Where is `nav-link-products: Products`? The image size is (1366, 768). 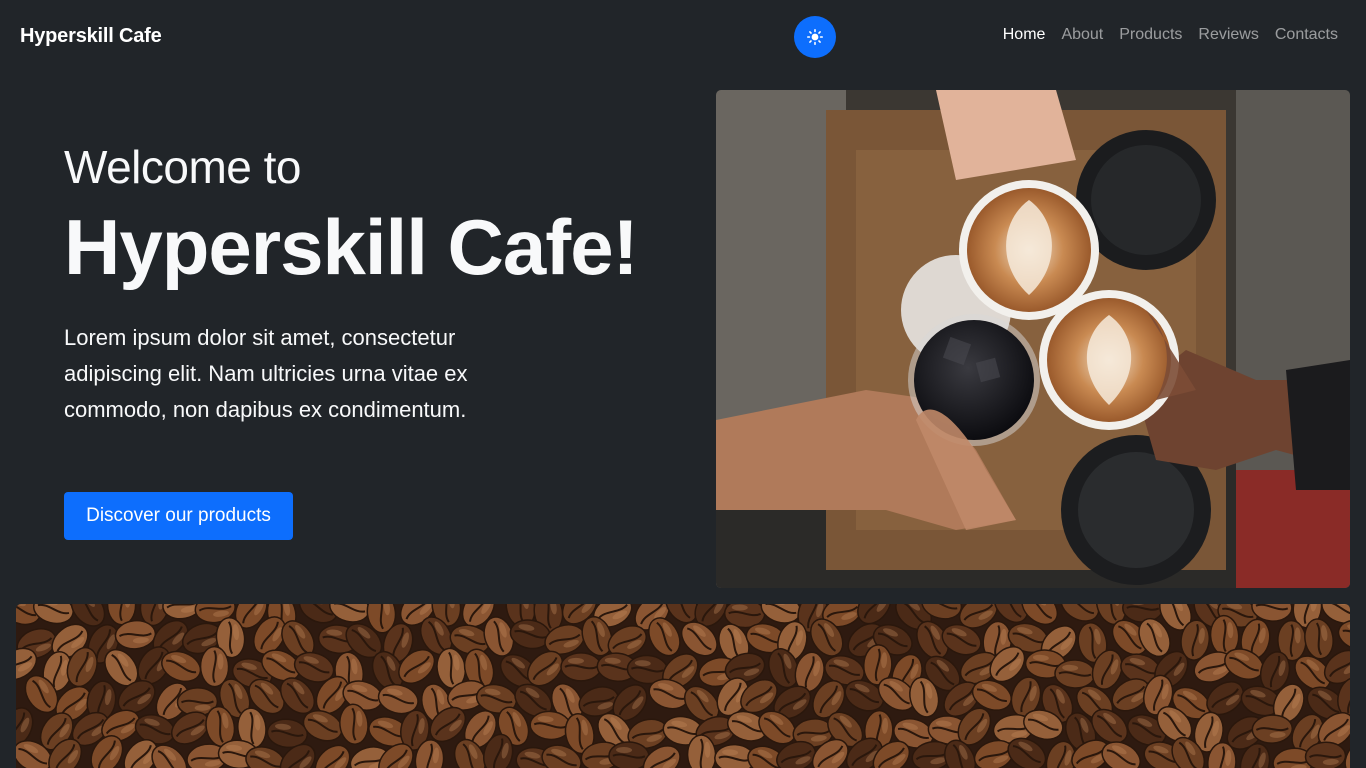
nav-link-products: Products is located at coordinates (1150, 34).